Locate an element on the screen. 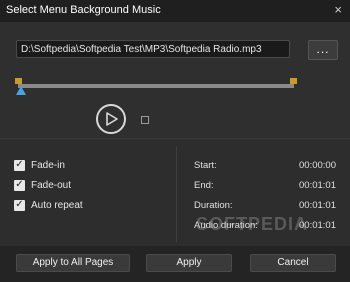 The height and width of the screenshot is (282, 350). auto-repeat-checkbox: ✓ is located at coordinates (19, 205).